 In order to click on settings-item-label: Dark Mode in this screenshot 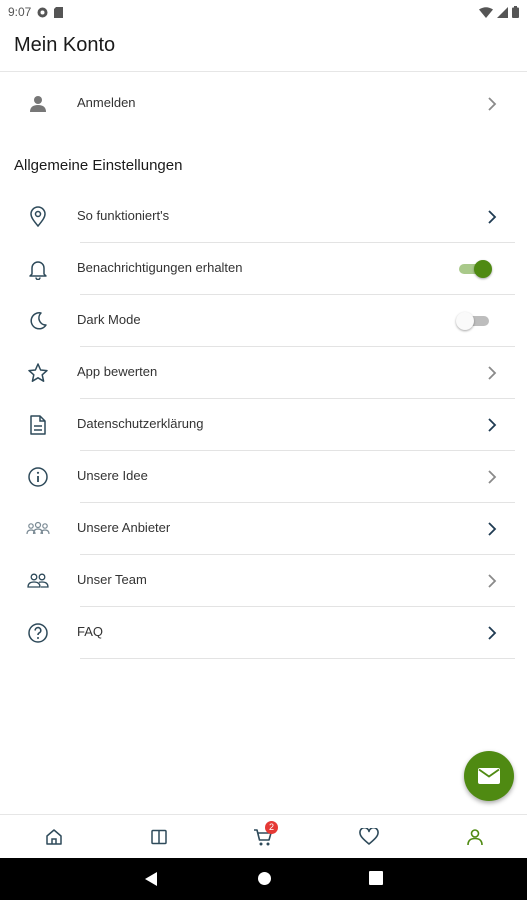, I will do `click(109, 319)`.